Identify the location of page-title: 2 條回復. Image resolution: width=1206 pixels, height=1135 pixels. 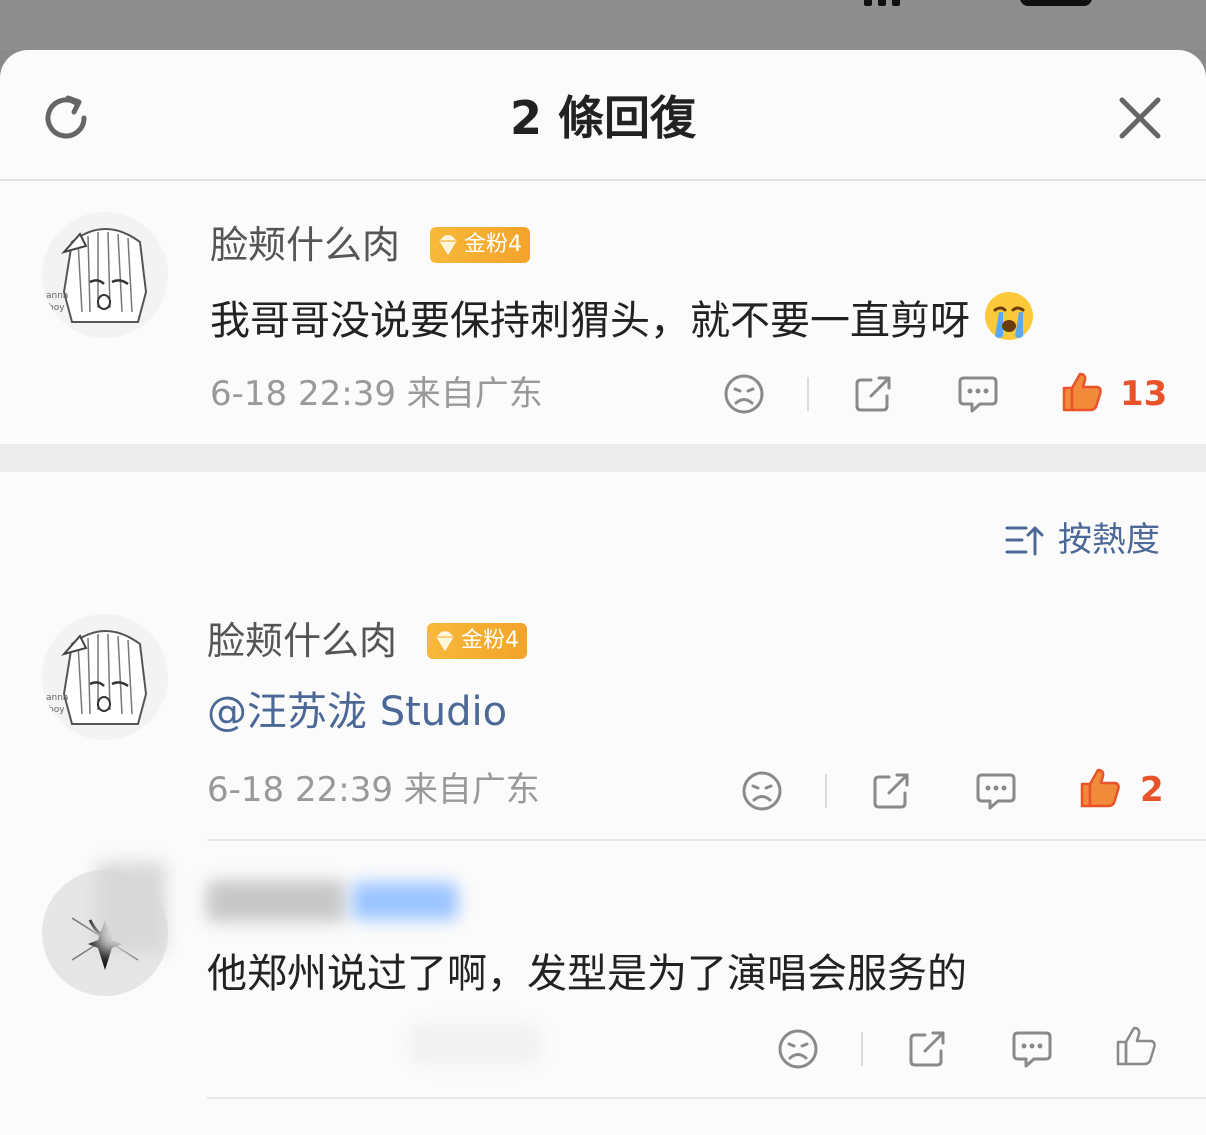
(603, 118).